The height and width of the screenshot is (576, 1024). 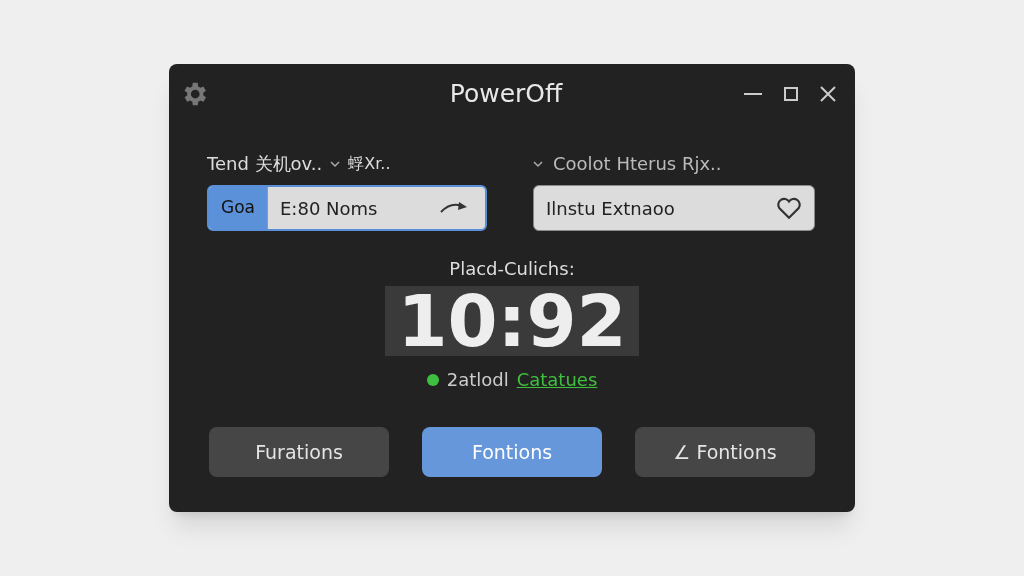 What do you see at coordinates (238, 208) in the screenshot?
I see `mode-segment: Goa` at bounding box center [238, 208].